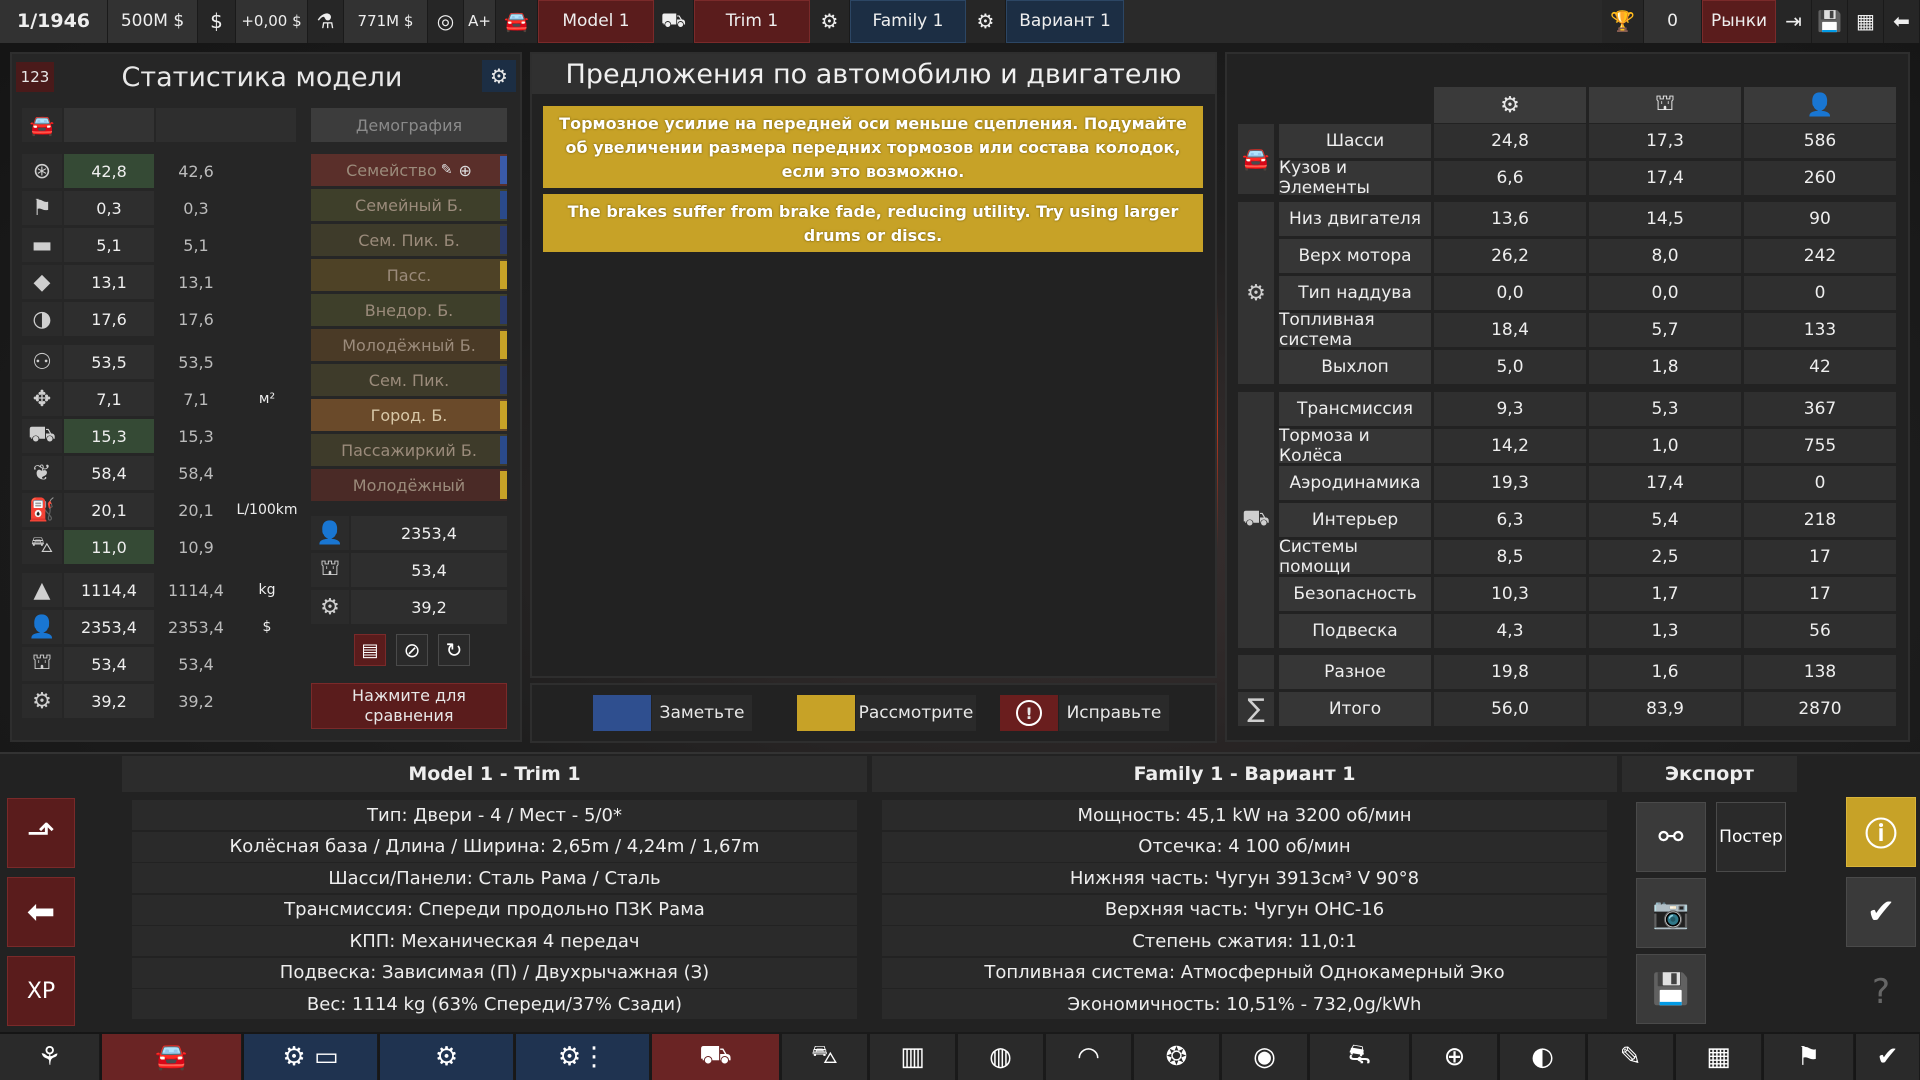 This screenshot has width=1920, height=1080. I want to click on breakdown-value: 218, so click(1820, 520).